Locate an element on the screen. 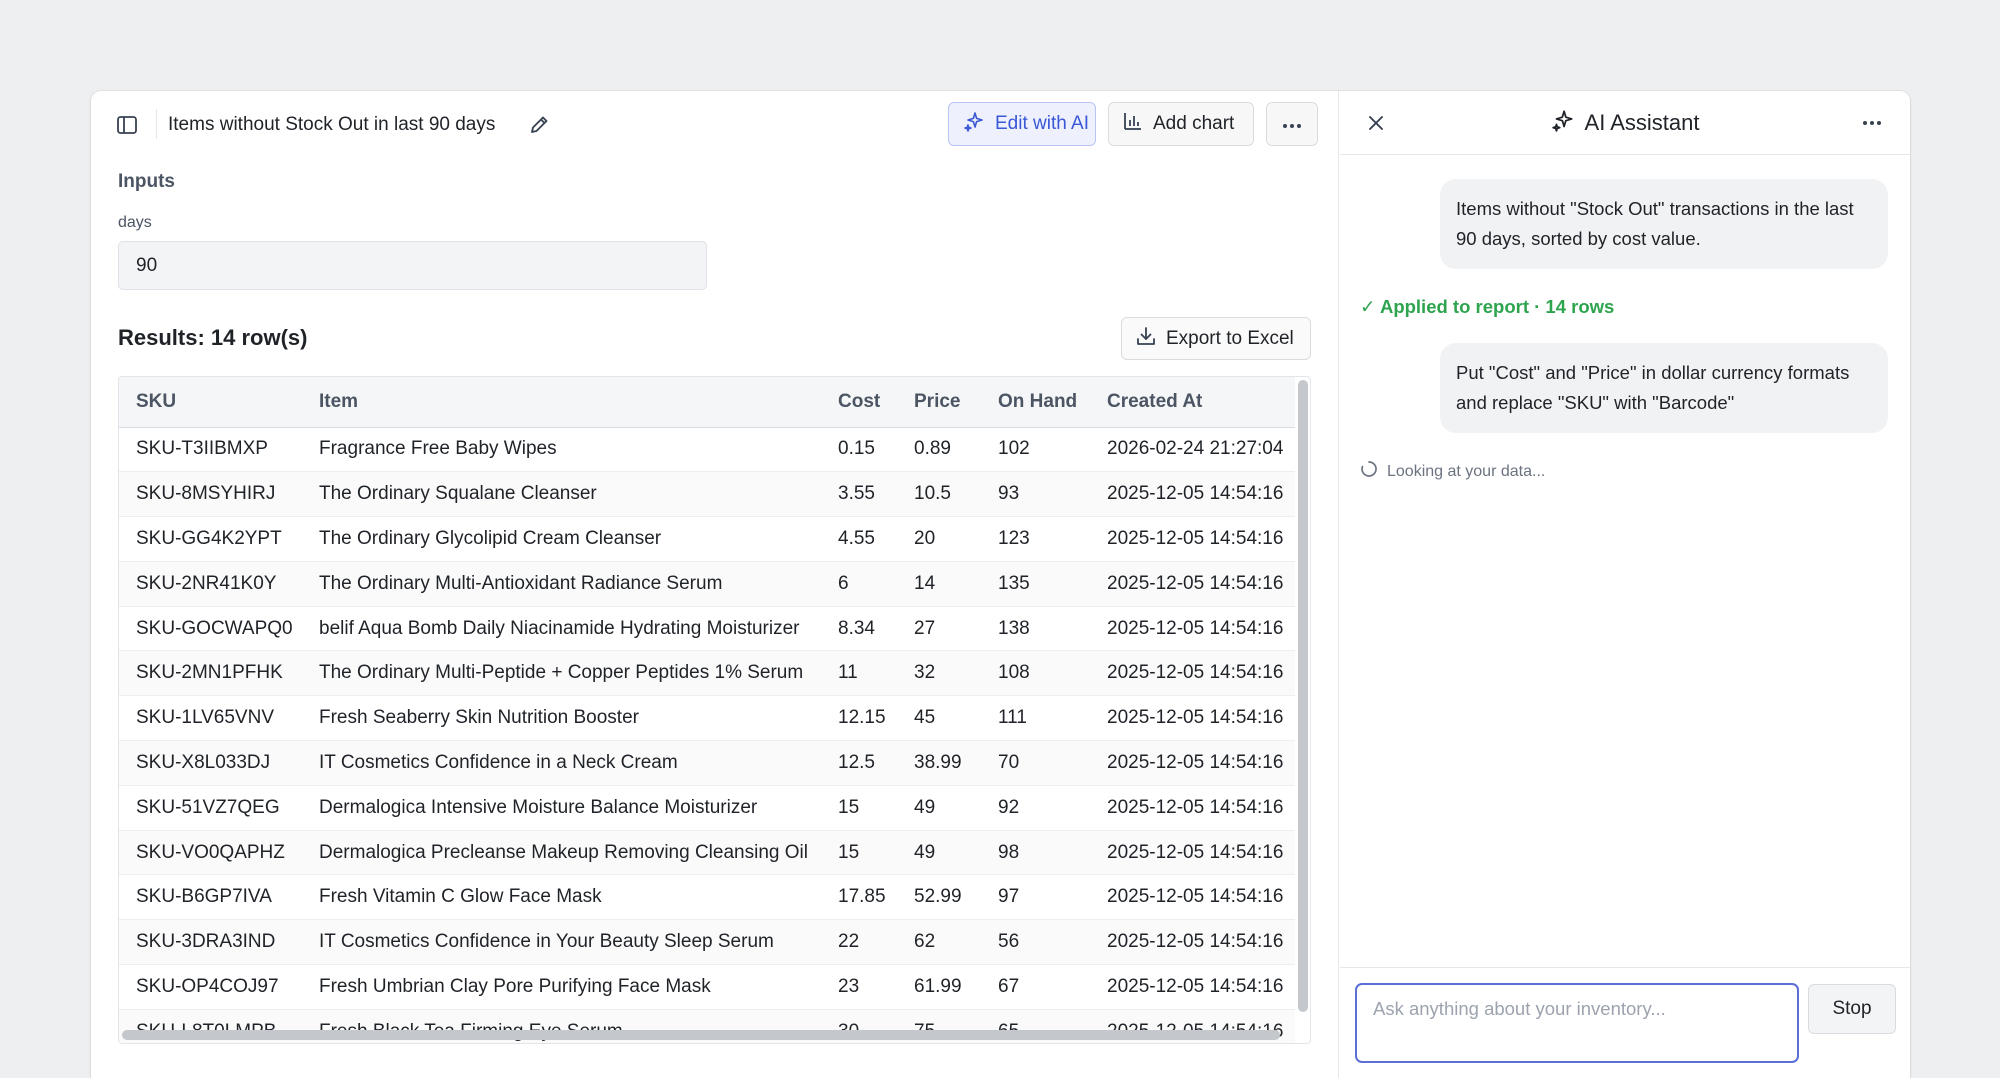 The image size is (2000, 1078). cell-item: Fresh Seaberry Skin Nutrition Booster is located at coordinates (561, 718).